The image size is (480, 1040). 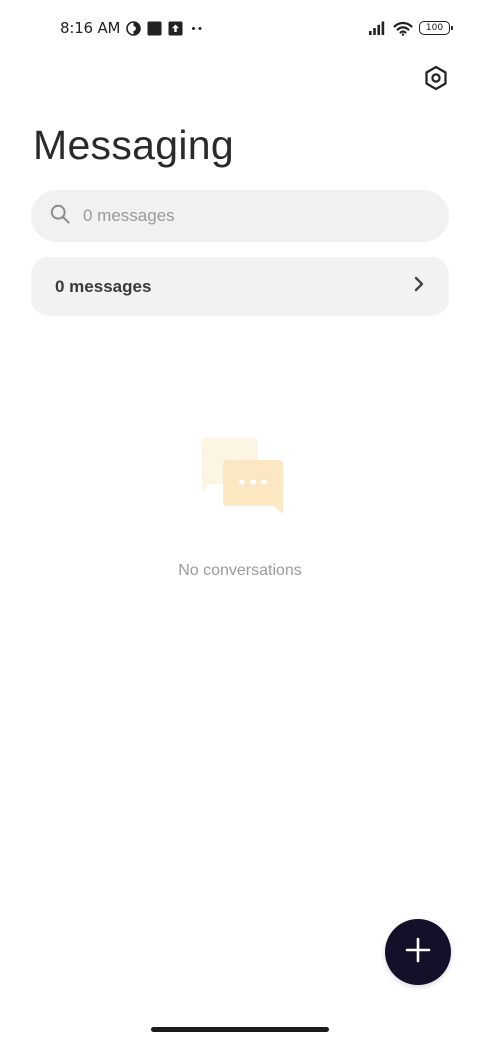 What do you see at coordinates (240, 1029) in the screenshot?
I see `home-indicator` at bounding box center [240, 1029].